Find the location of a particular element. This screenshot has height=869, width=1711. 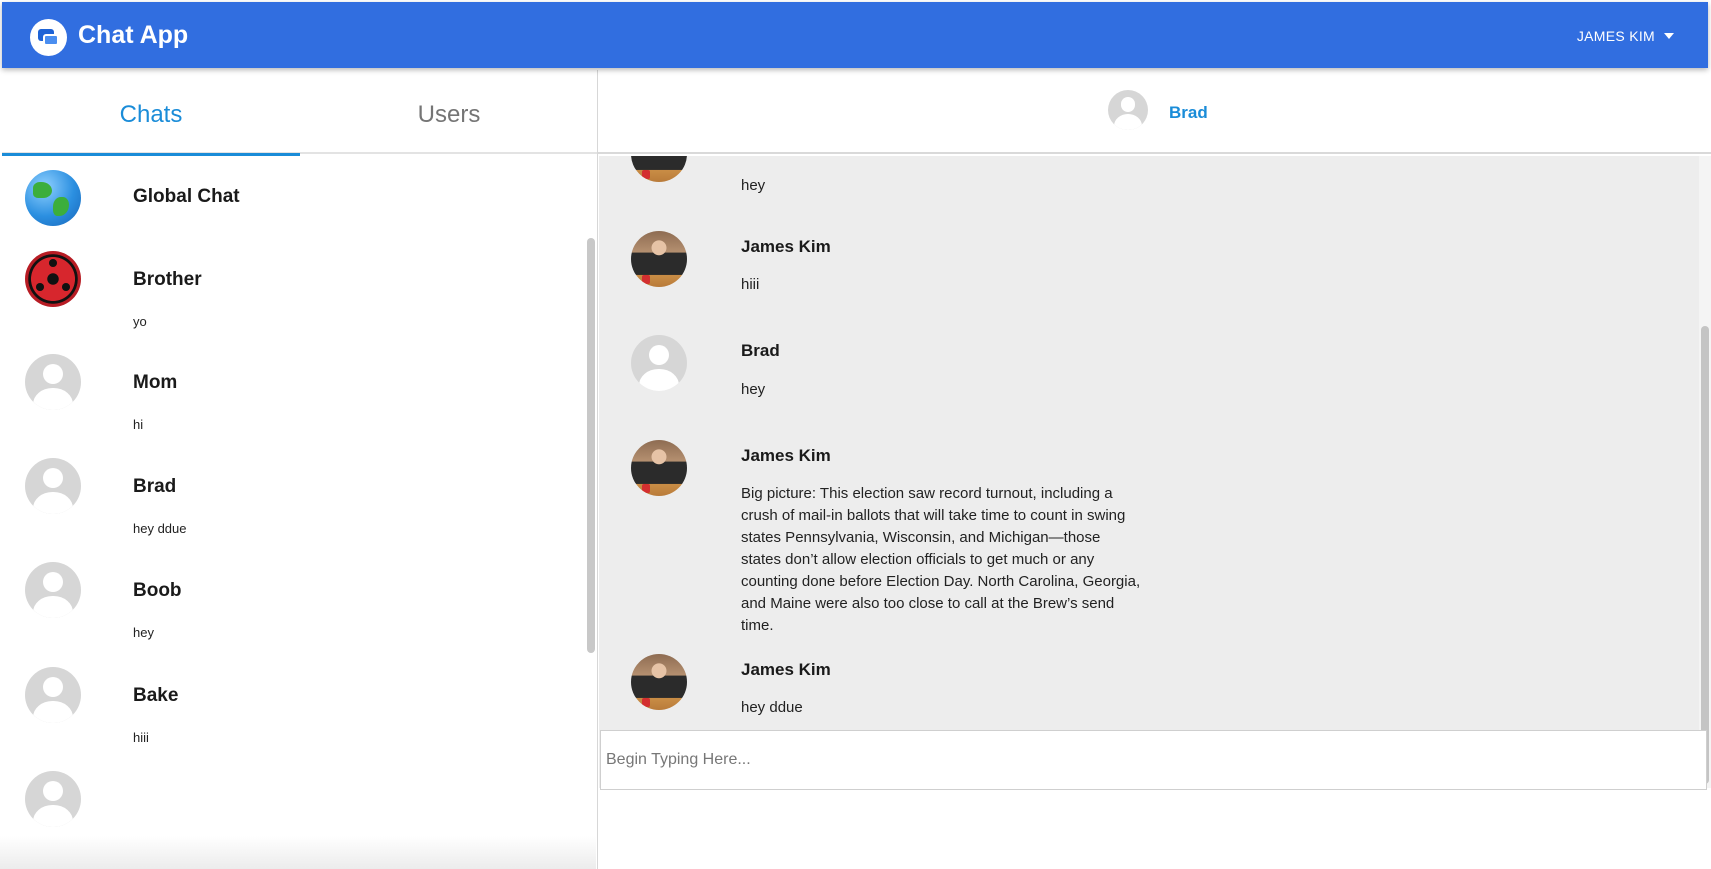

user-menu: JAMES KIM is located at coordinates (1625, 36).